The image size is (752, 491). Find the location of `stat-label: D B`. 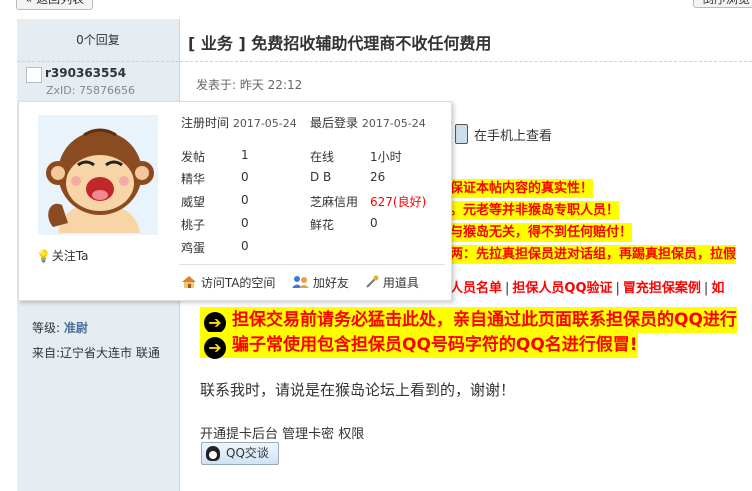

stat-label: D B is located at coordinates (321, 177).